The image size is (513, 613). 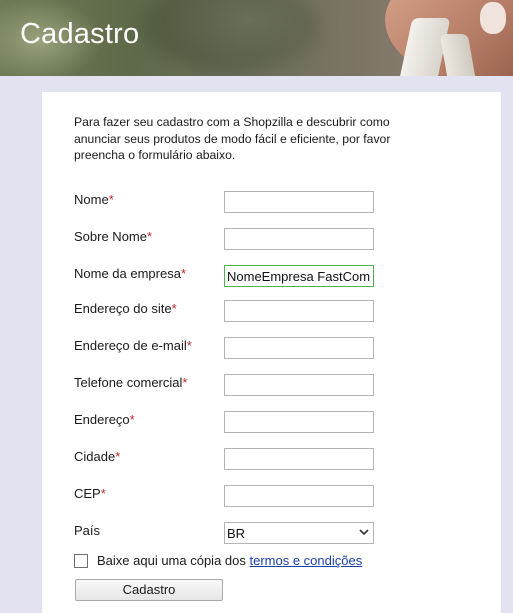 I want to click on field-row-sobre-nome: Sobre Nome*, so click(x=271, y=240).